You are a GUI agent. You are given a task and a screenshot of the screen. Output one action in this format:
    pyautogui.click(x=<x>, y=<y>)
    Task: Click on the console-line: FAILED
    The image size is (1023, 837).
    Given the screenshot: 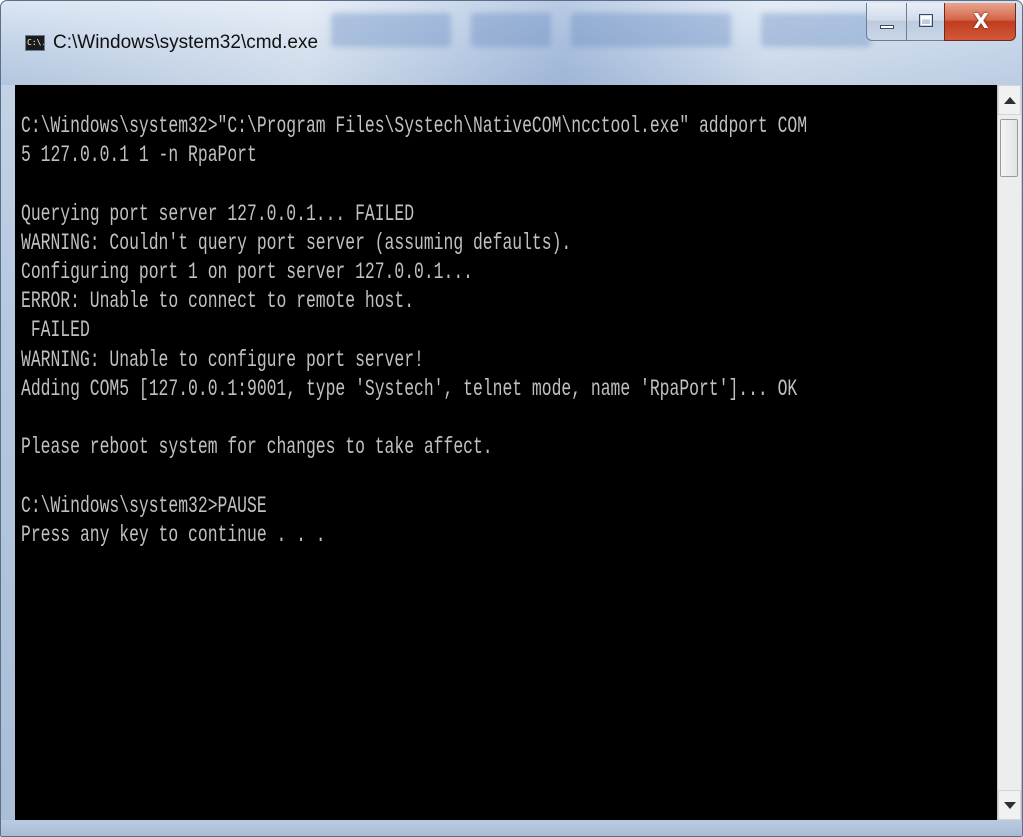 What is the action you would take?
    pyautogui.click(x=55, y=331)
    